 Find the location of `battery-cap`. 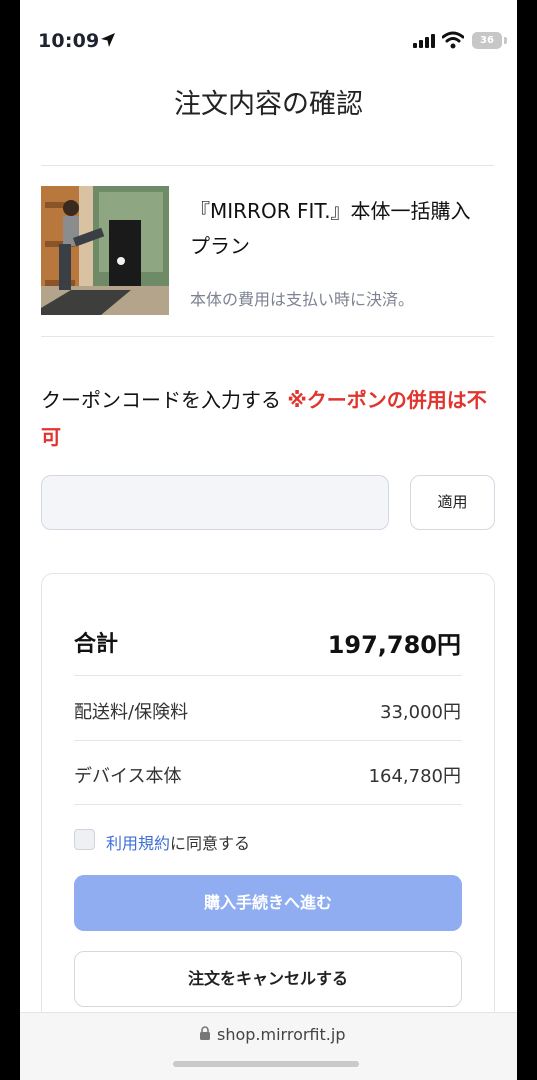

battery-cap is located at coordinates (505, 40).